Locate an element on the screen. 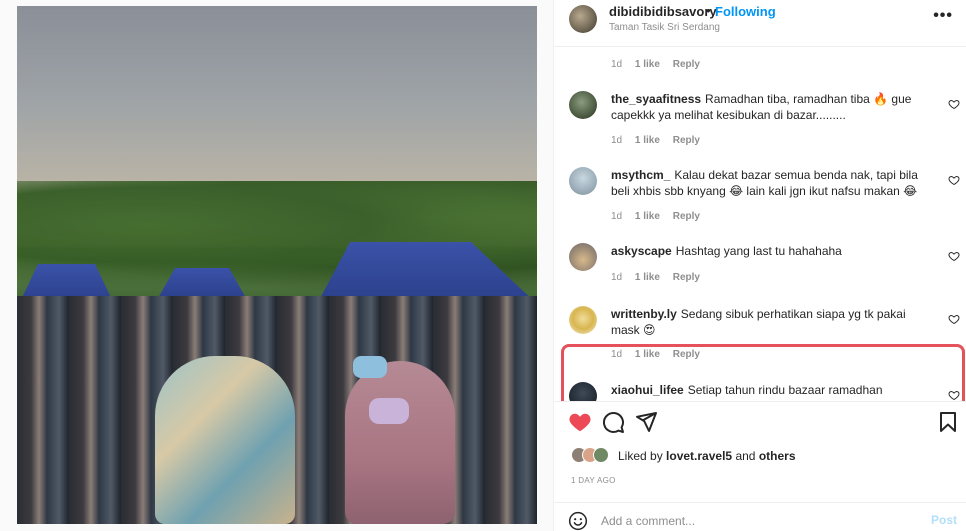 The image size is (966, 531). photo-person-hijab is located at coordinates (225, 440).